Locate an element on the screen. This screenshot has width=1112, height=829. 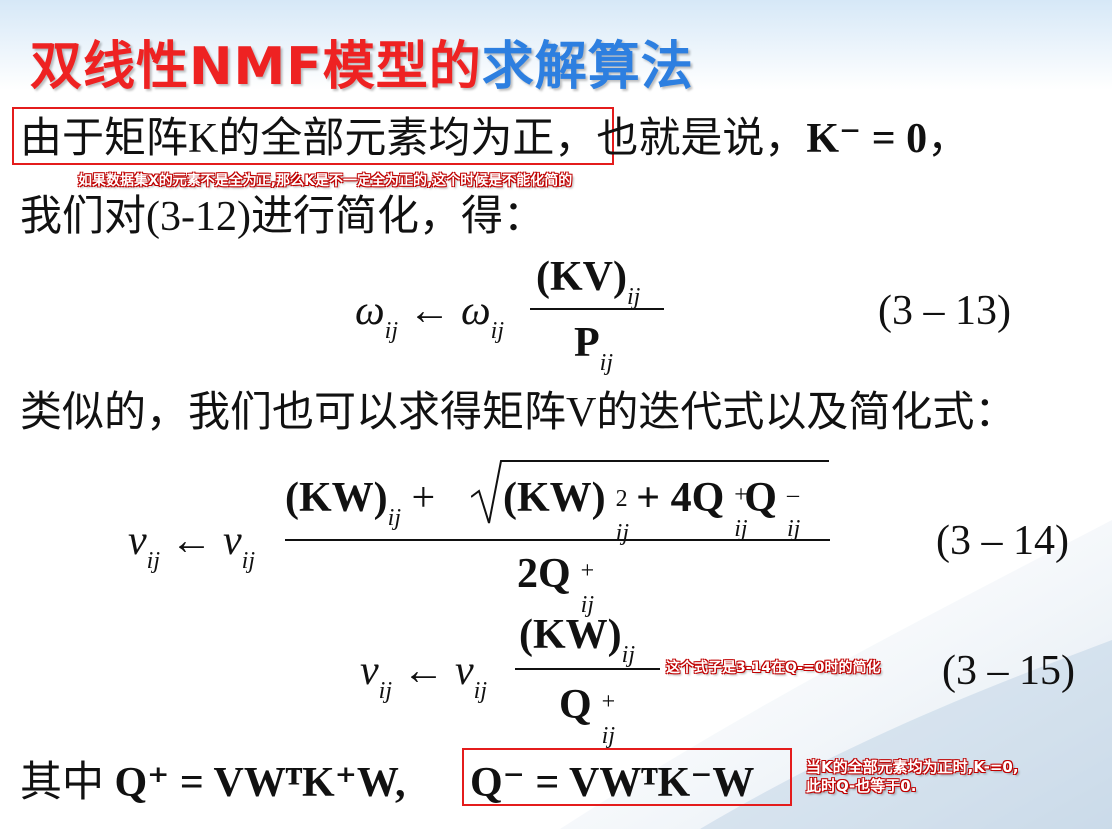
that-is-phrase: ，也就是说， is located at coordinates (680, 139).